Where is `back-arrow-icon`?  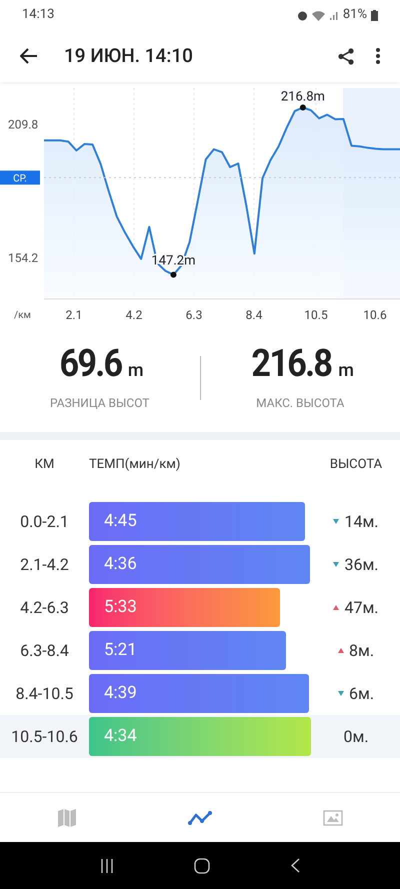 back-arrow-icon is located at coordinates (29, 56).